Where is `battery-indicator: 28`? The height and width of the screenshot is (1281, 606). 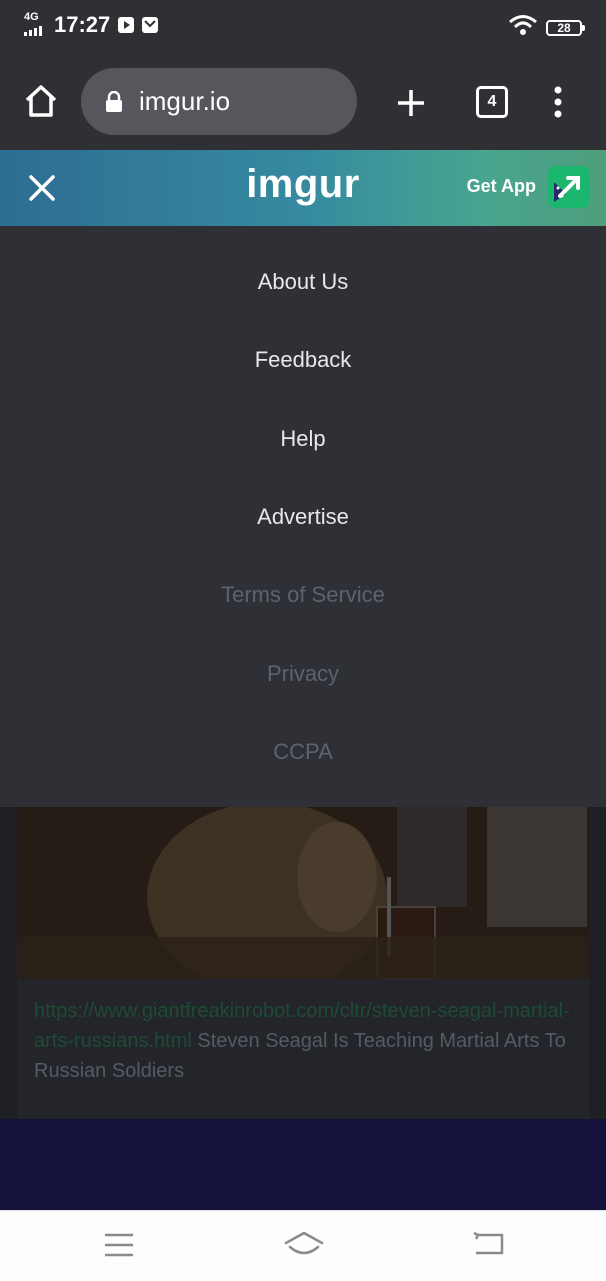
battery-indicator: 28 is located at coordinates (565, 27).